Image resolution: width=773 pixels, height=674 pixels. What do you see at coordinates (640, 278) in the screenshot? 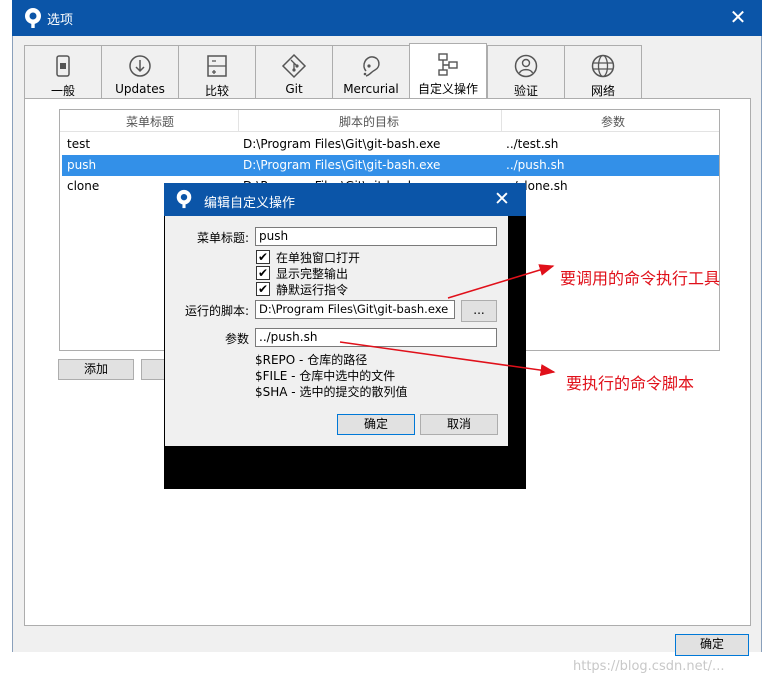
I see `annotation-tool: 要调用的命令执行工具` at bounding box center [640, 278].